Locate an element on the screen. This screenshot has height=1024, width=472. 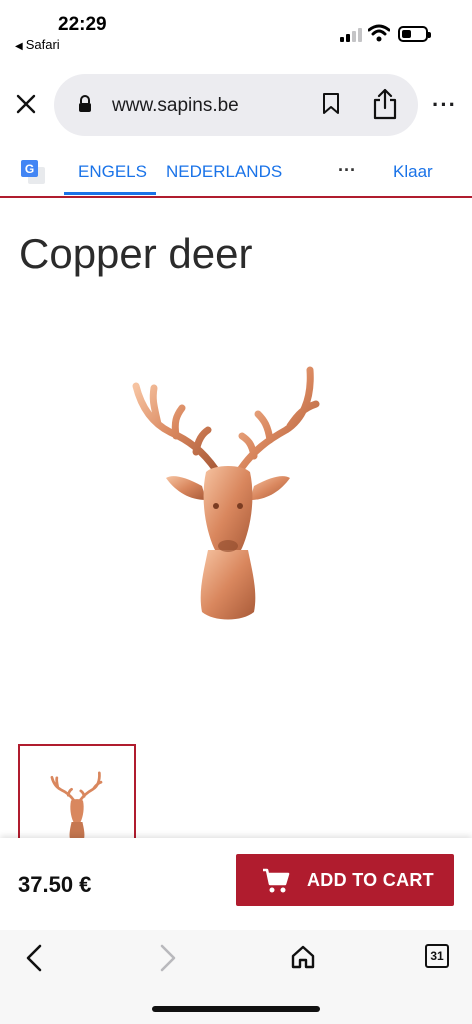
home-icon is located at coordinates (303, 957).